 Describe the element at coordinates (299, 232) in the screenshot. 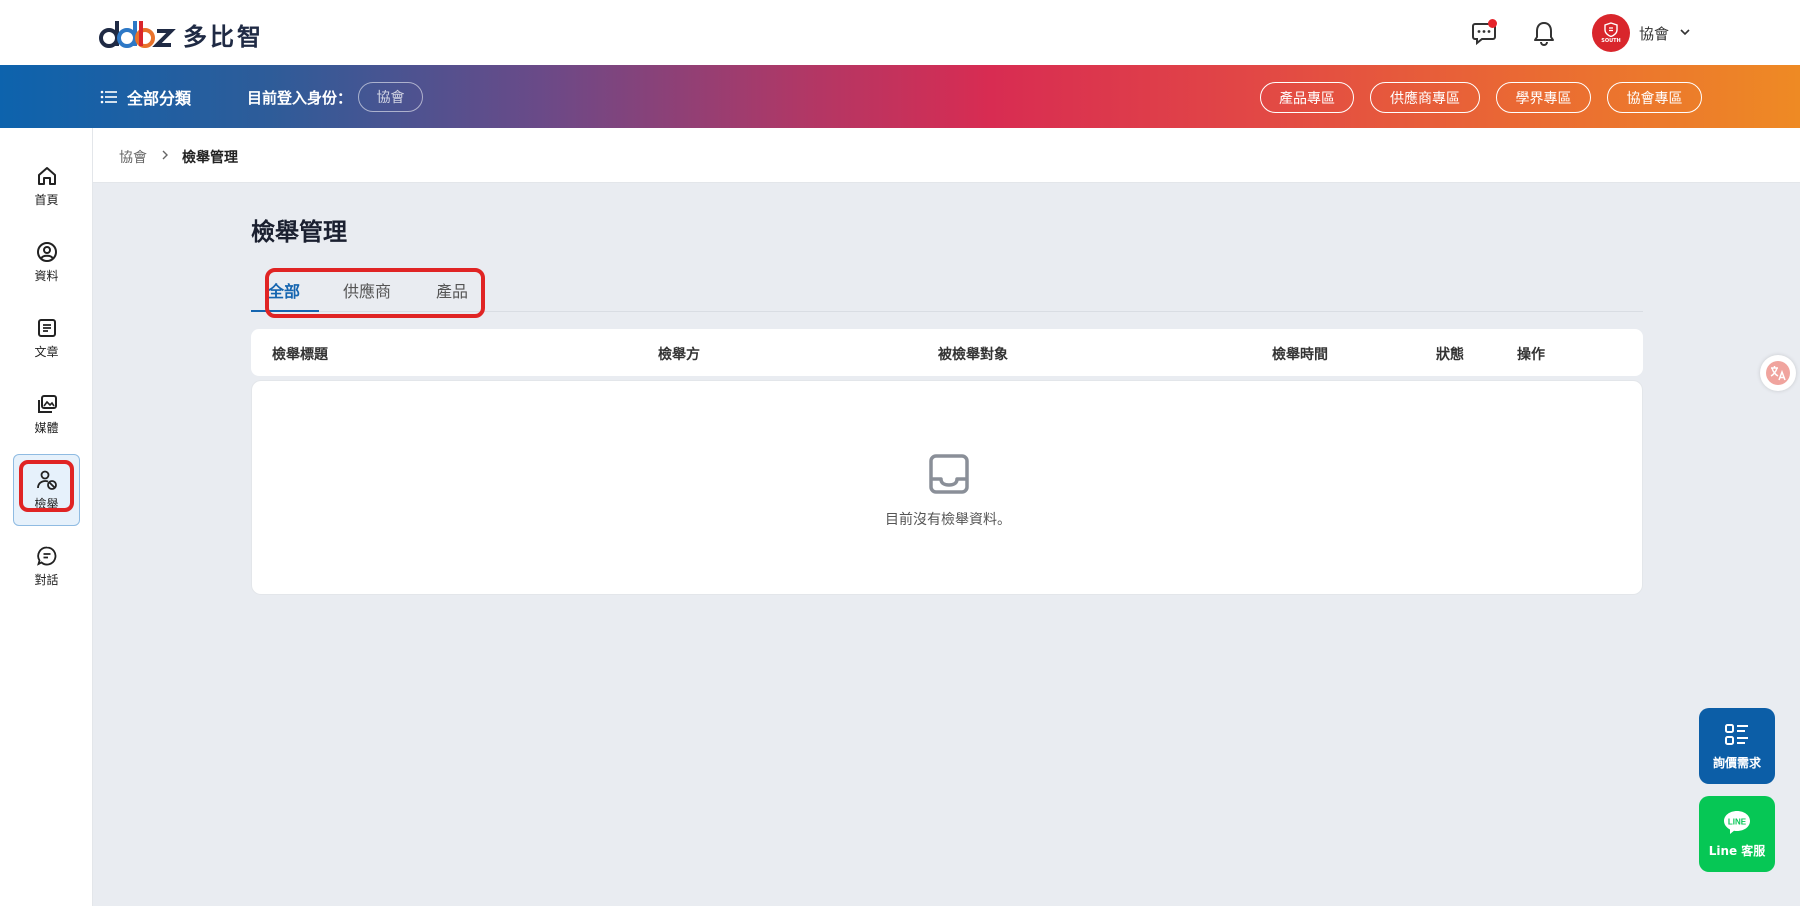

I see `page-title: 檢舉管理` at that location.